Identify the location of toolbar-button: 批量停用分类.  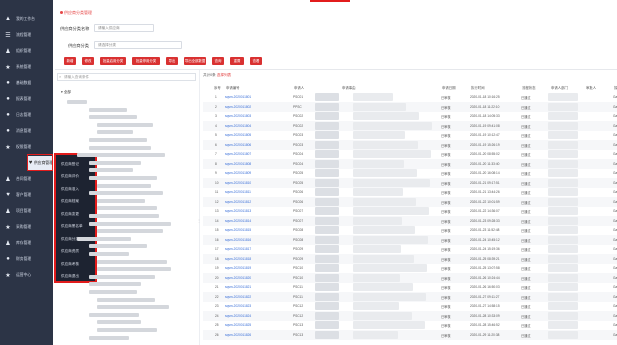
(146, 61).